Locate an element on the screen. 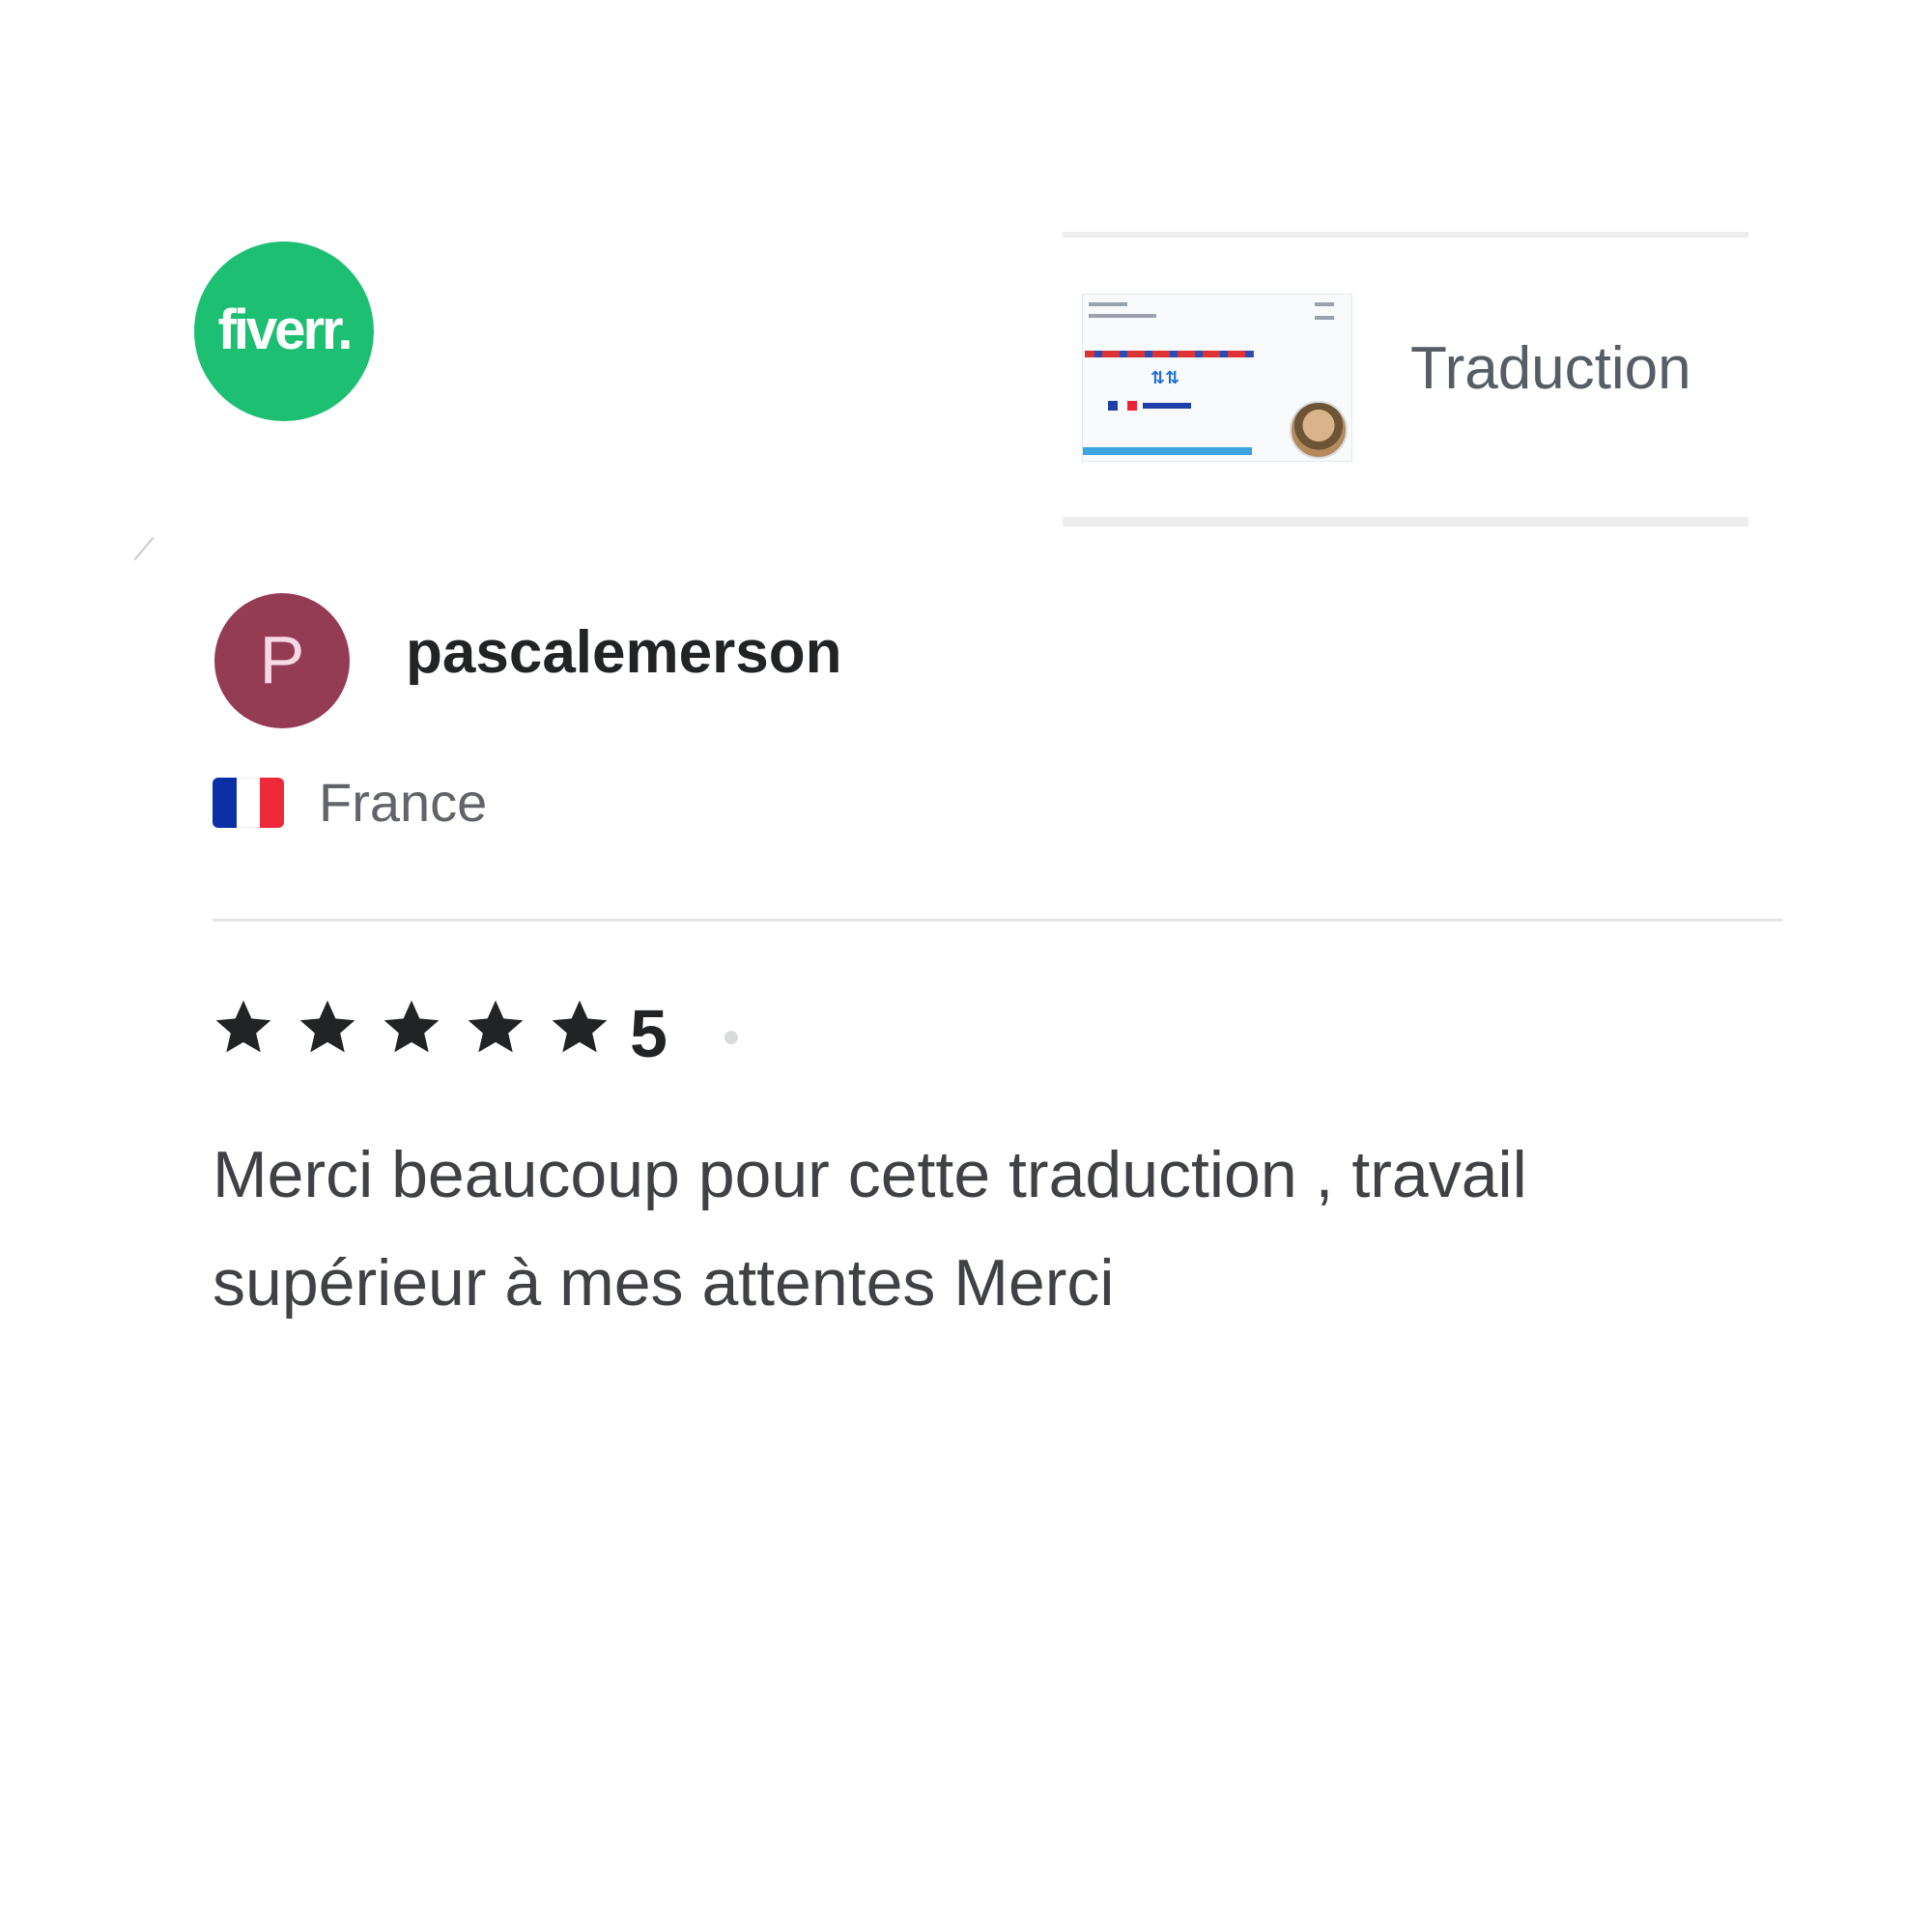 This screenshot has height=1932, width=1932. france-flag-icon is located at coordinates (248, 803).